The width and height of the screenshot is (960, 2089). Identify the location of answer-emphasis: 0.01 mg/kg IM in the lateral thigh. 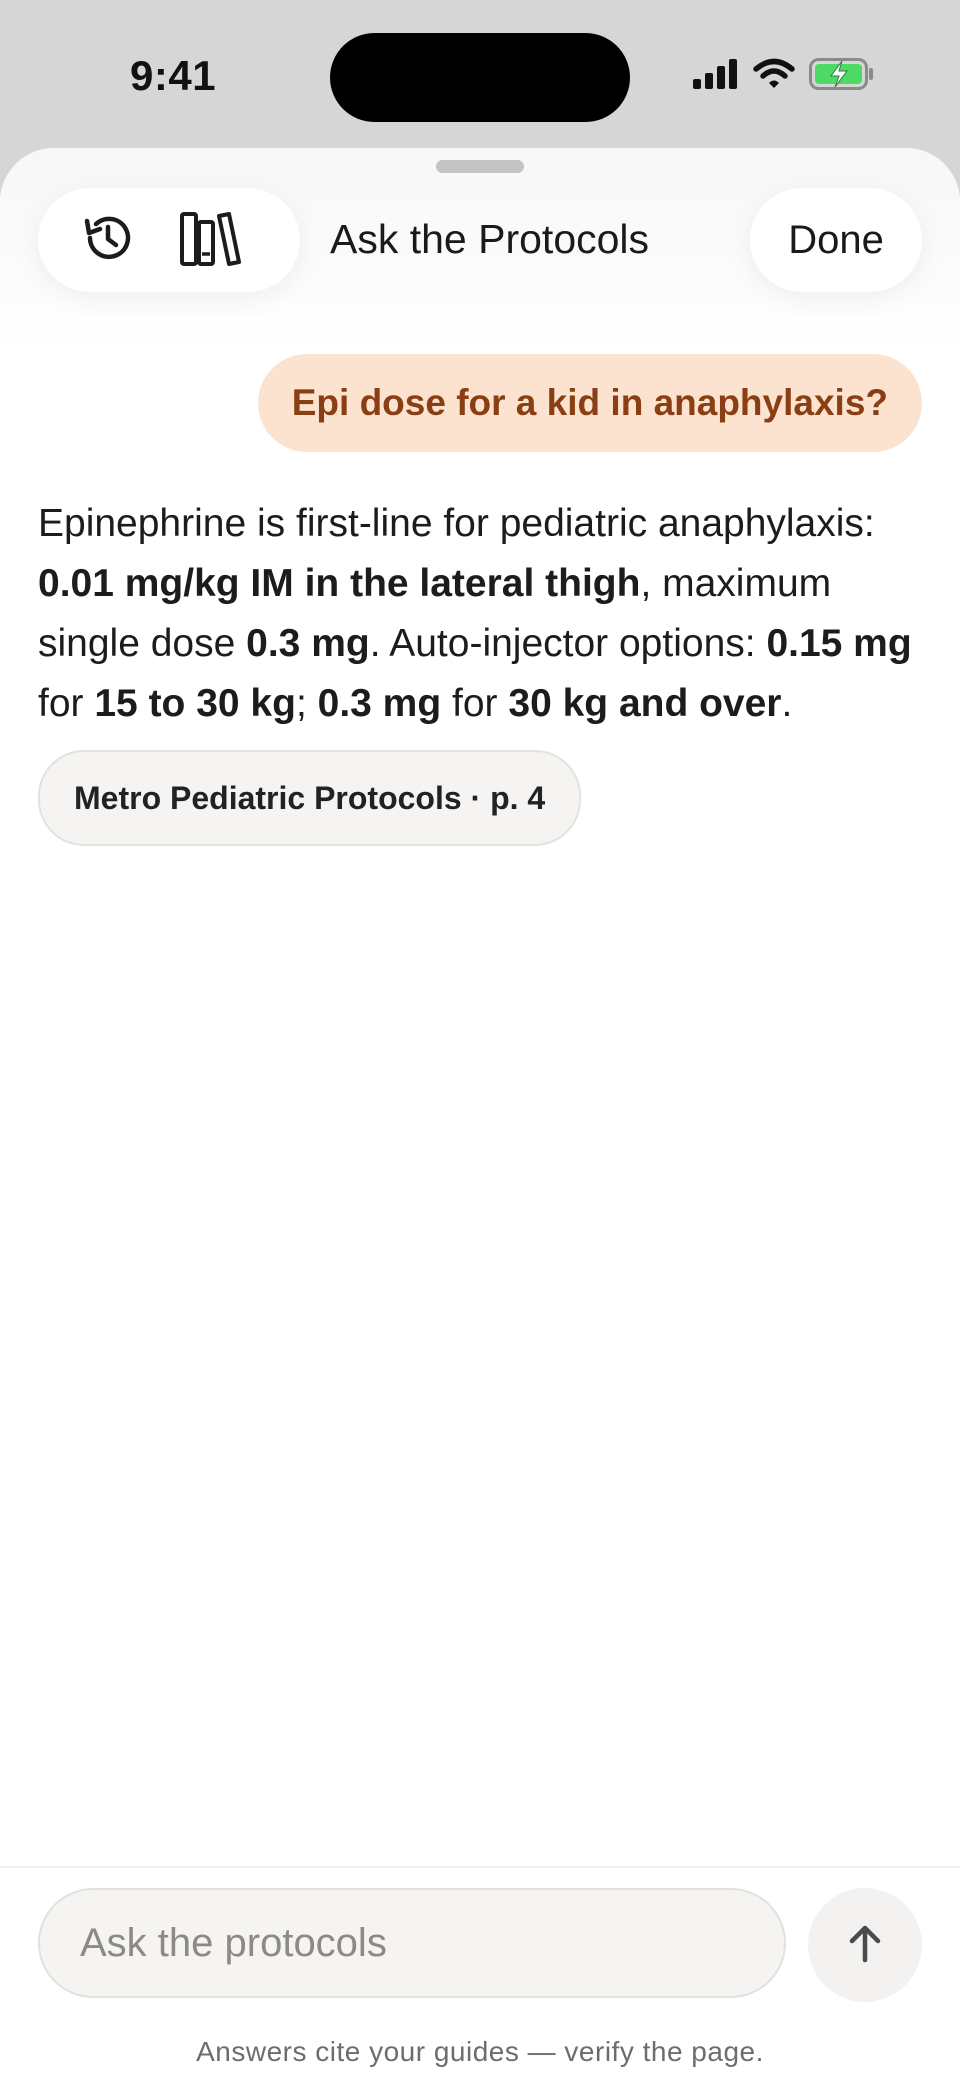
(339, 583).